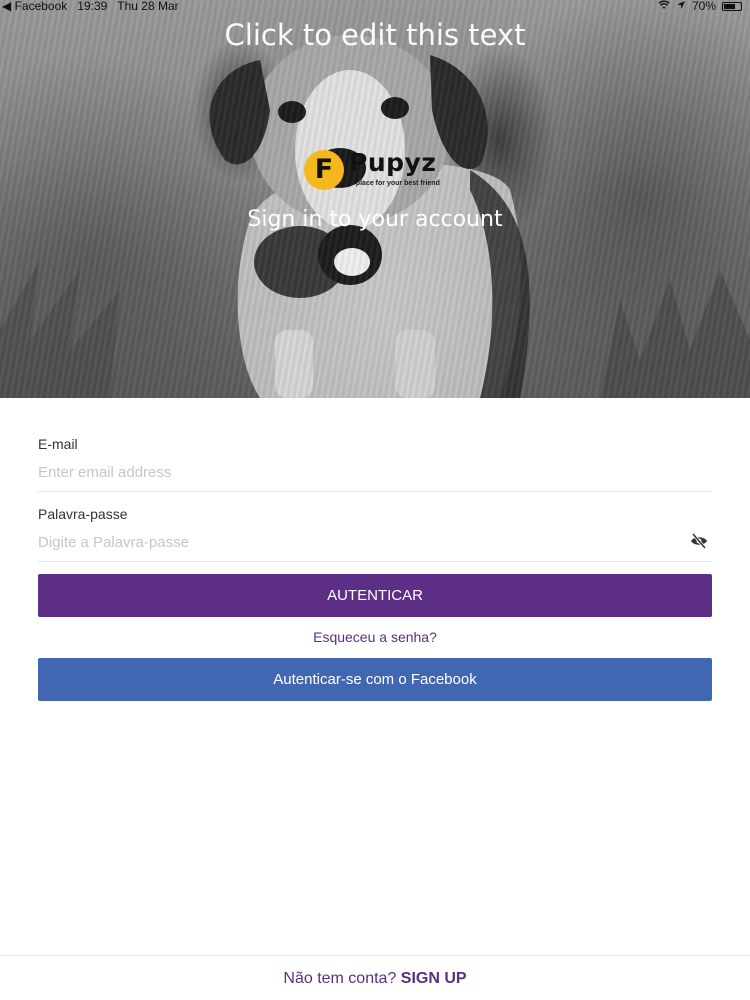 This screenshot has height=1000, width=750. I want to click on signup-prompt: Não tem conta? SIGN UP, so click(375, 979).